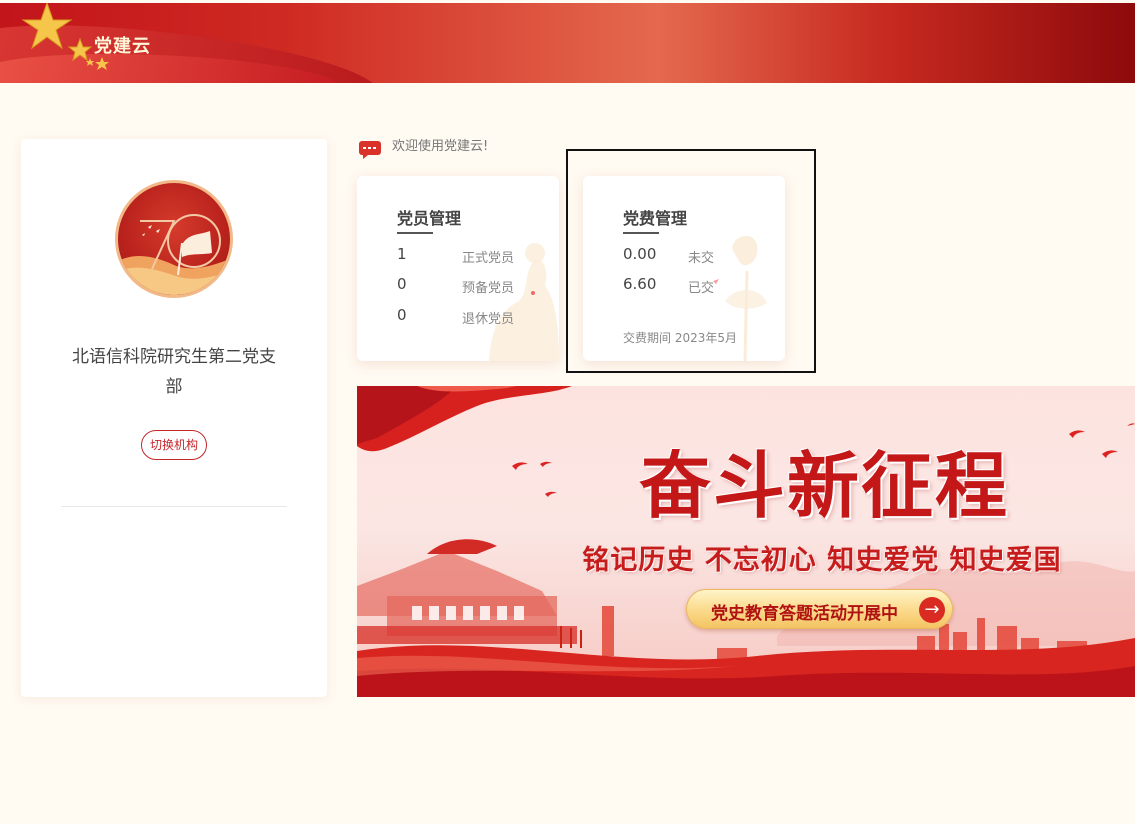 This screenshot has width=1135, height=824. I want to click on stat-label: 未交, so click(701, 258).